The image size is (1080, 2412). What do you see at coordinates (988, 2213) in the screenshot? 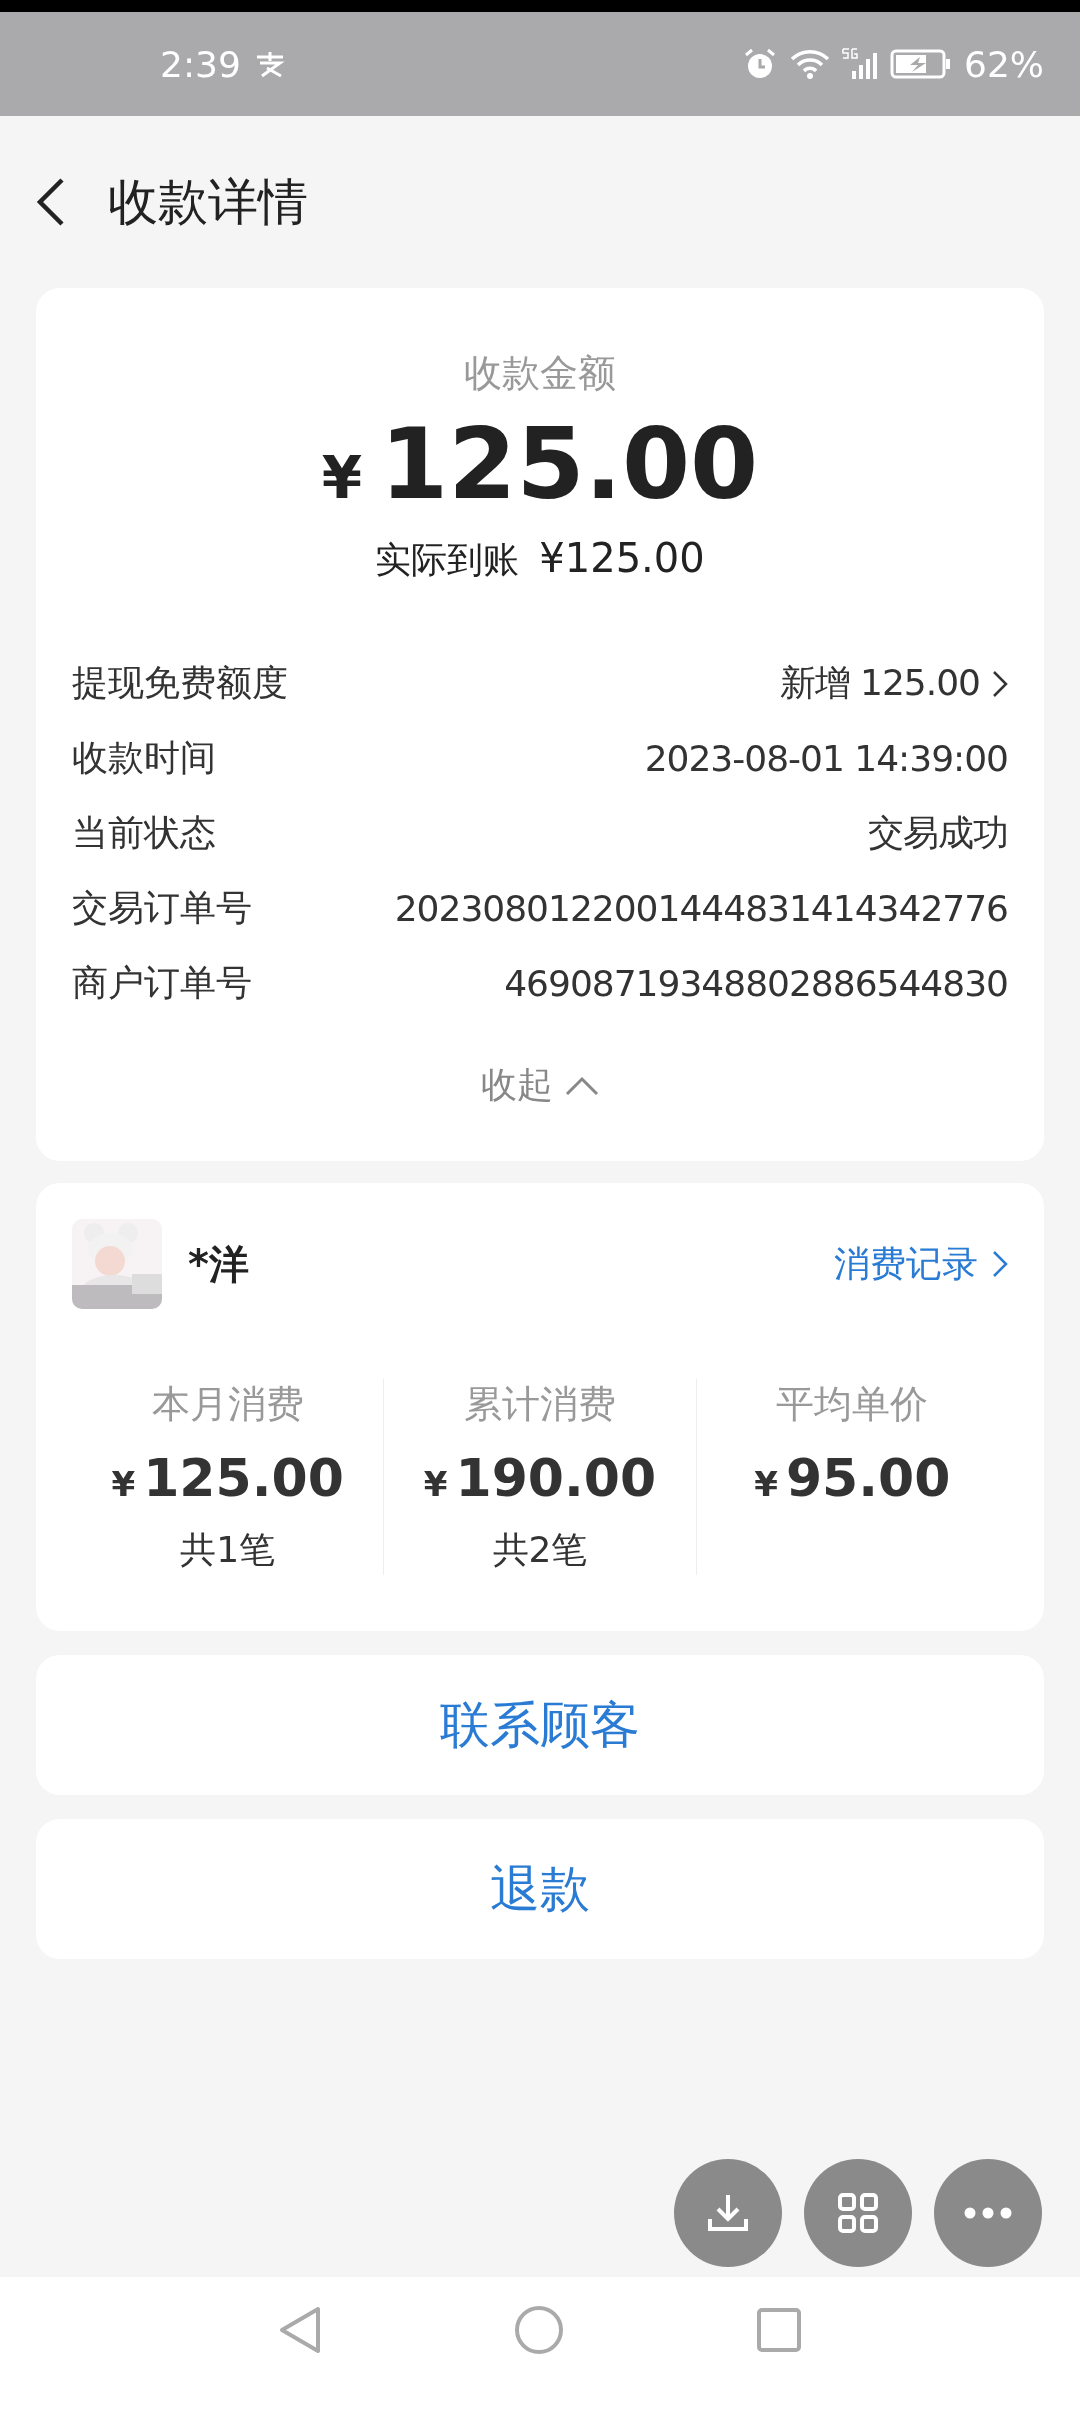
I see `more-icon` at bounding box center [988, 2213].